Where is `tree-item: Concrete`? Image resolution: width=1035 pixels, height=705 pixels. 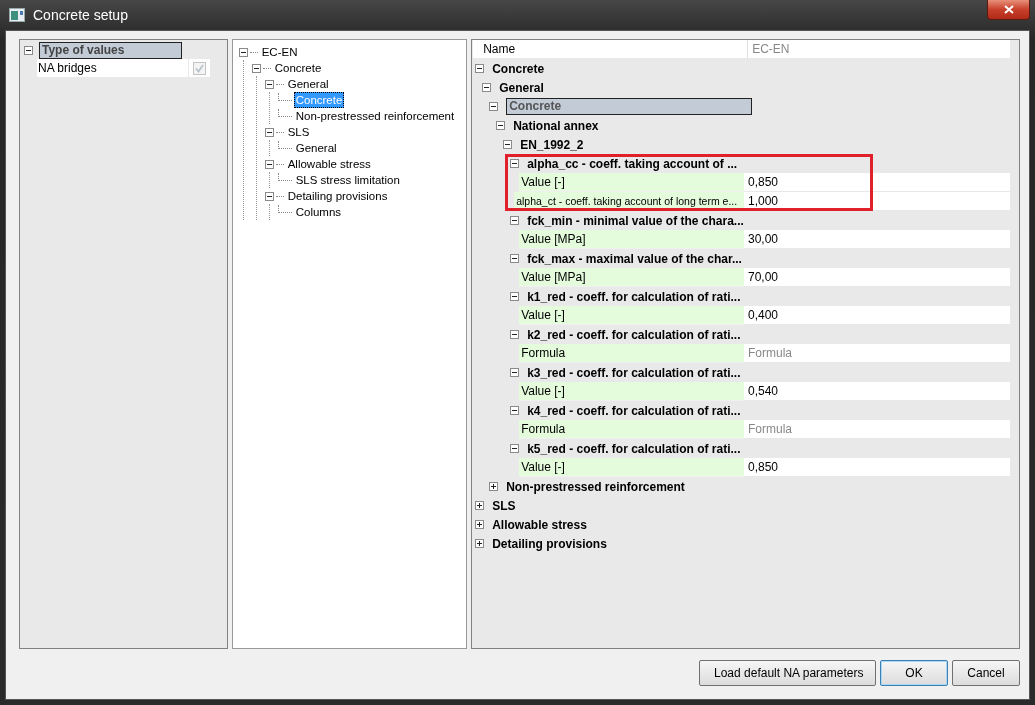 tree-item: Concrete is located at coordinates (298, 68).